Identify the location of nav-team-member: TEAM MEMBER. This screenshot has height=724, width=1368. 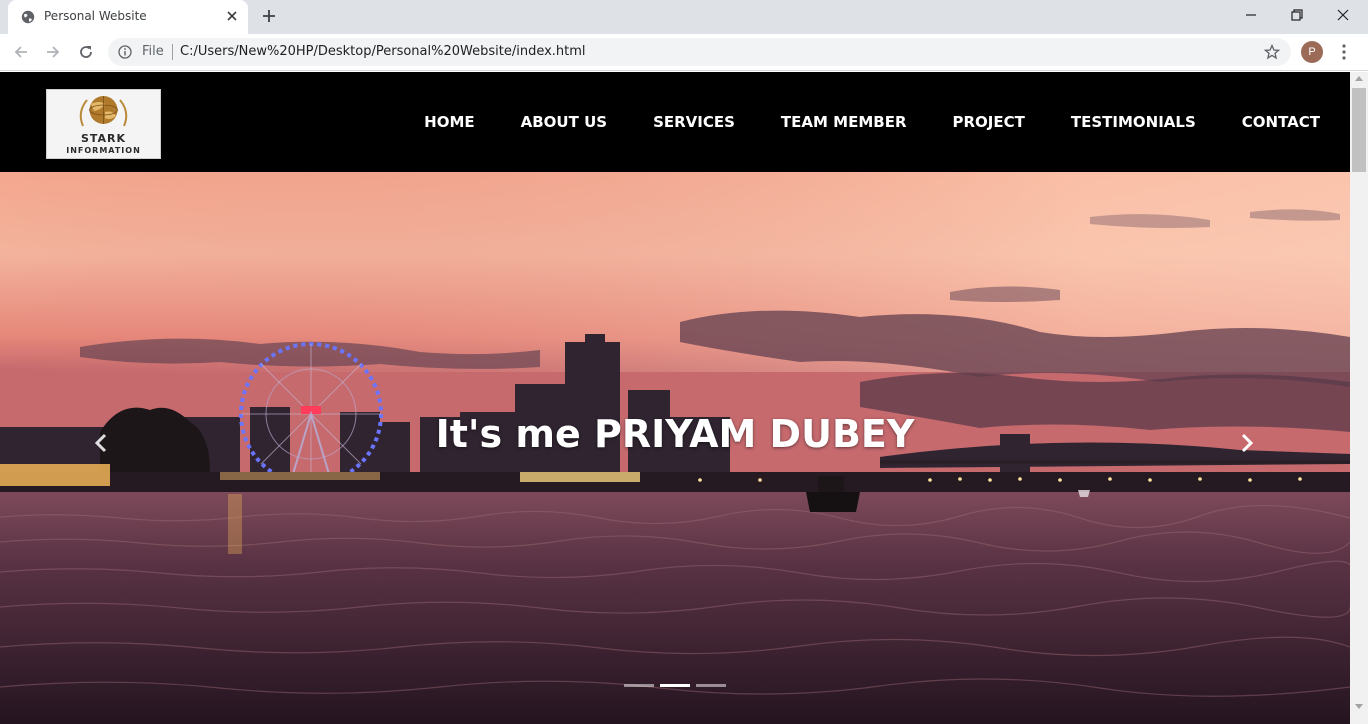
(844, 122).